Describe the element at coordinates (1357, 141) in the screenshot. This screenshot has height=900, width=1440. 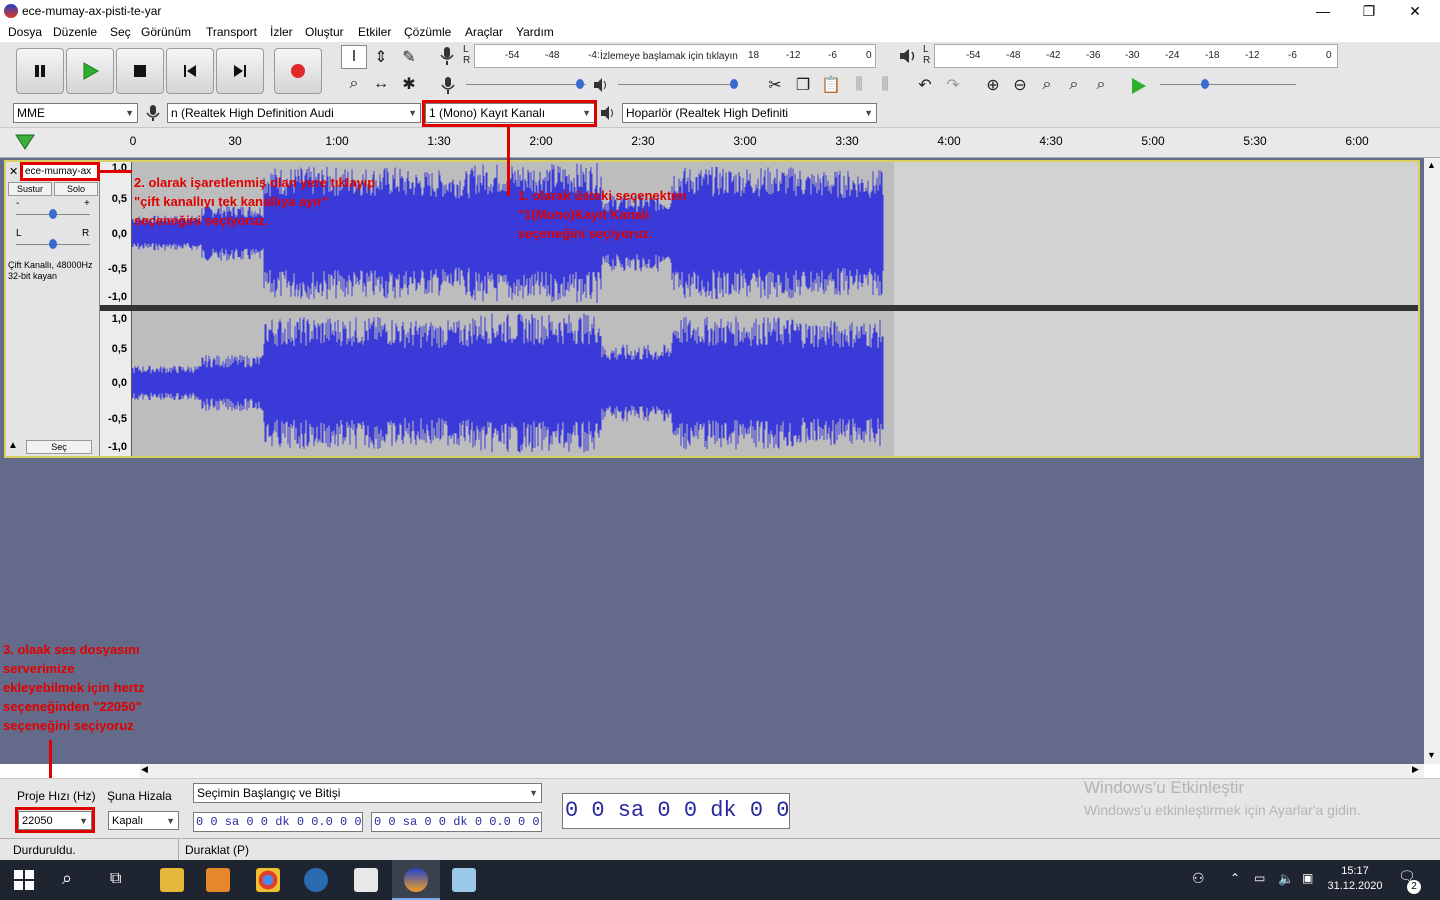
I see `ruler-label: 6:00` at that location.